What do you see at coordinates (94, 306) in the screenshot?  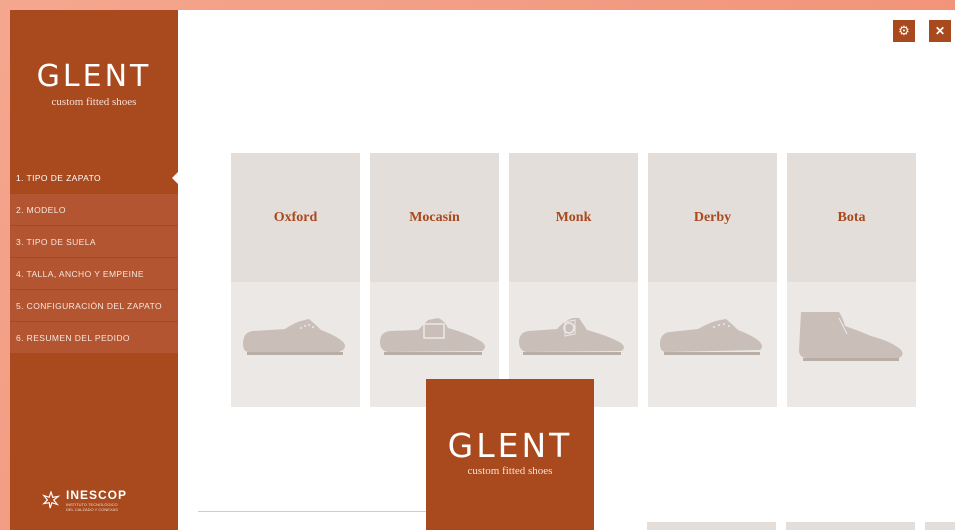 I see `nav-step-configuracion: 5. CONFIGURACIÓN DEL ZAPATO` at bounding box center [94, 306].